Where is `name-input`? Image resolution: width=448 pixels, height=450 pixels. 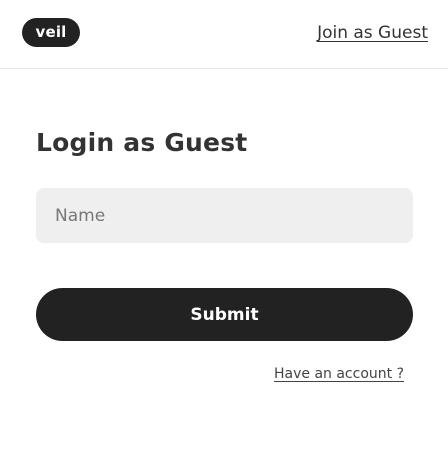
name-input is located at coordinates (224, 215).